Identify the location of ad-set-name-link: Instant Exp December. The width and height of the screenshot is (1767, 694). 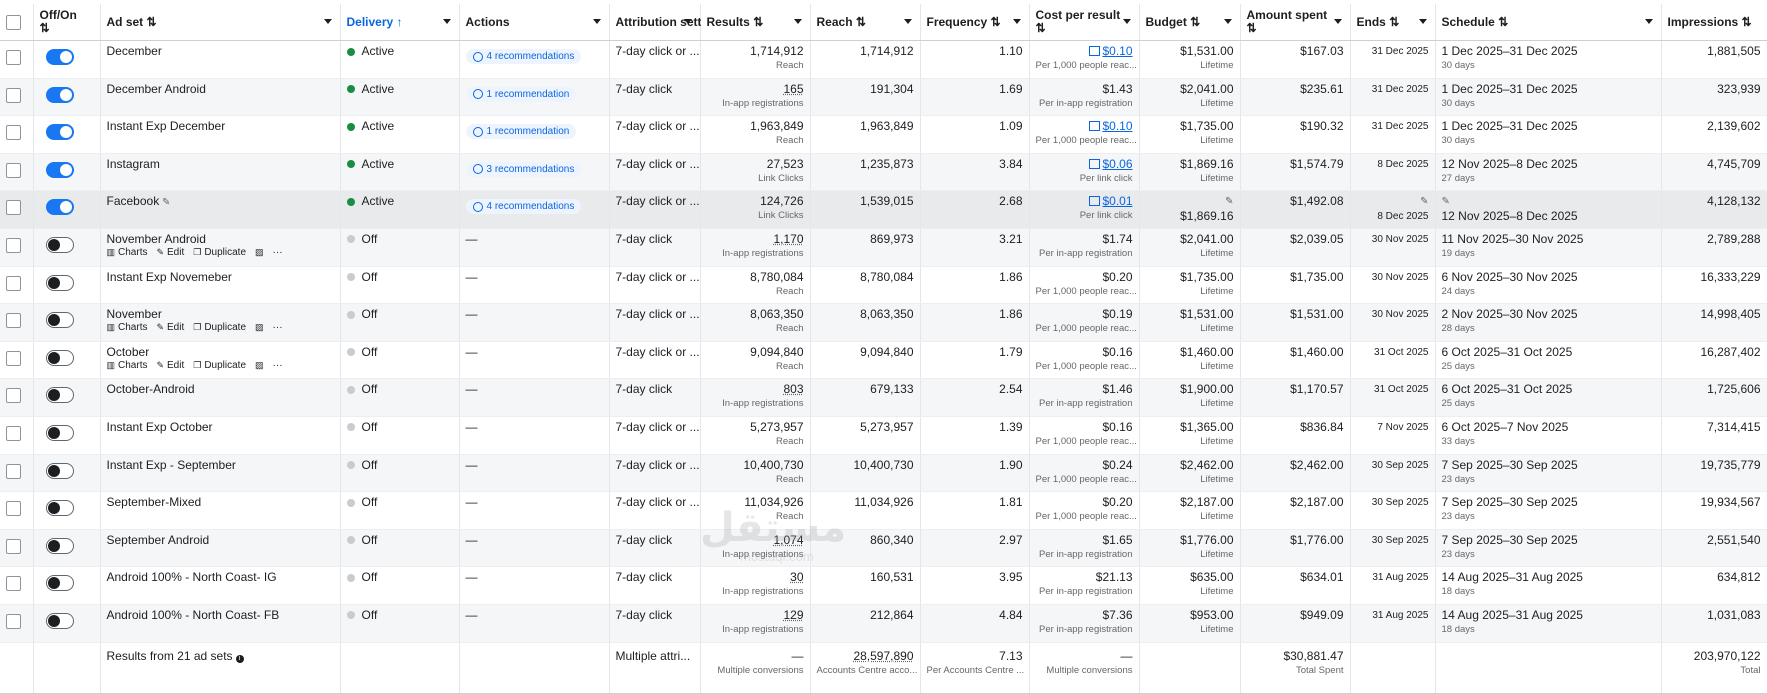
(166, 126).